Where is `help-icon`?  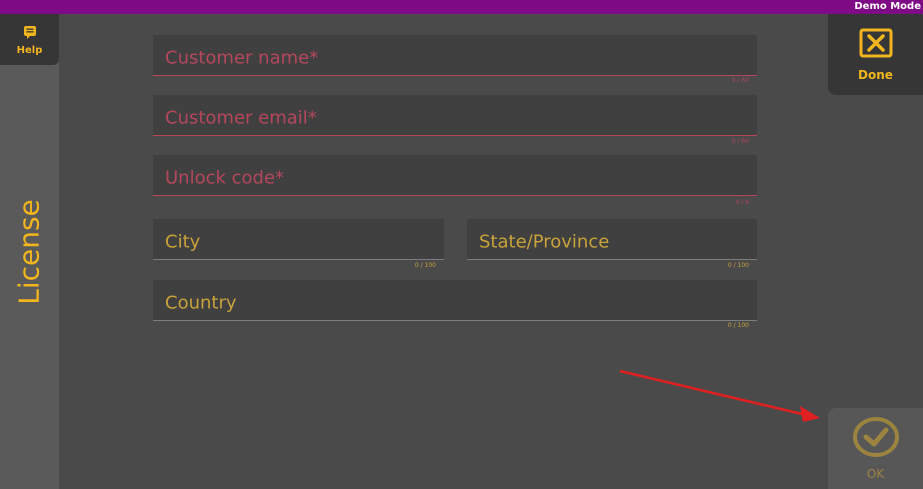
help-icon is located at coordinates (30, 33).